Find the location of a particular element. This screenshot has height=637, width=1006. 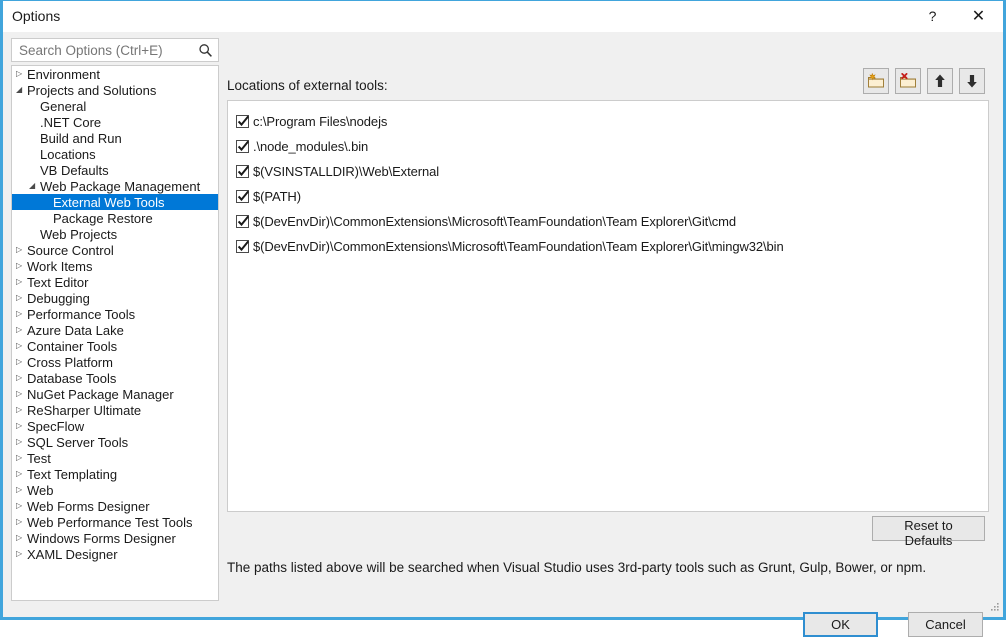

sidebar-item-web-projects: Web Projects is located at coordinates (115, 234).